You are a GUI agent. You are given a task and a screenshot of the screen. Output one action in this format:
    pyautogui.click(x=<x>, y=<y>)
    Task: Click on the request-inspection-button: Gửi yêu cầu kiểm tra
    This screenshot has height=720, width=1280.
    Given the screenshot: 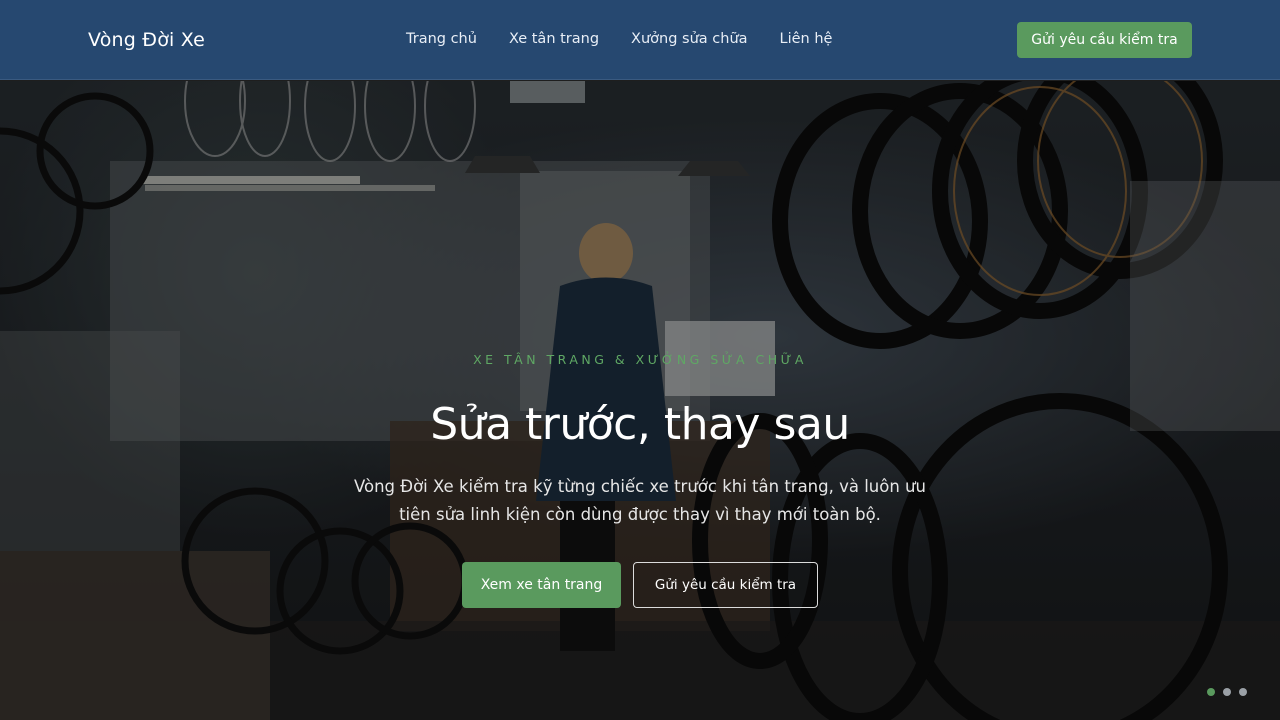 What is the action you would take?
    pyautogui.click(x=1104, y=40)
    